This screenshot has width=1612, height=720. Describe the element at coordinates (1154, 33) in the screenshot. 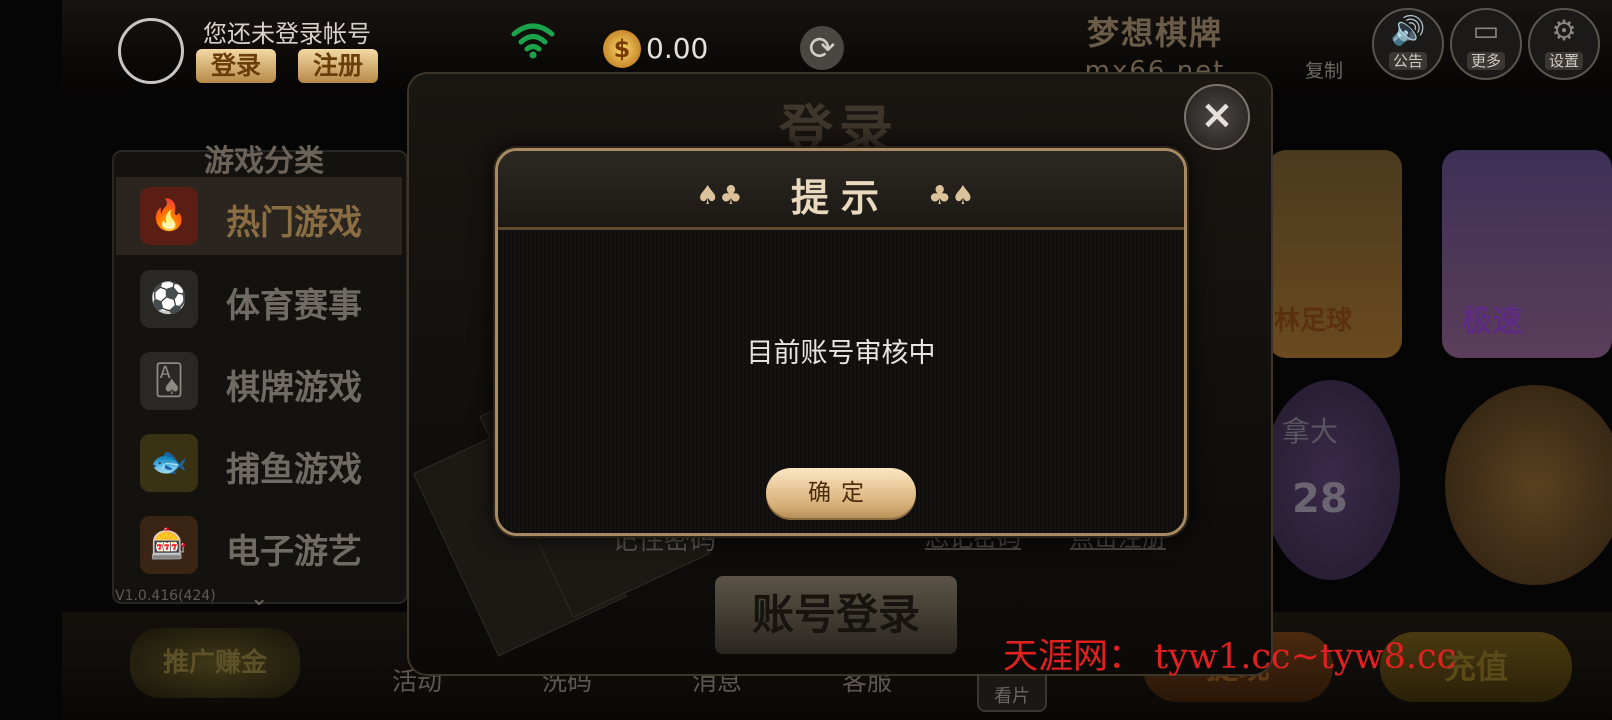

I see `logo-name: 梦想棋牌` at that location.